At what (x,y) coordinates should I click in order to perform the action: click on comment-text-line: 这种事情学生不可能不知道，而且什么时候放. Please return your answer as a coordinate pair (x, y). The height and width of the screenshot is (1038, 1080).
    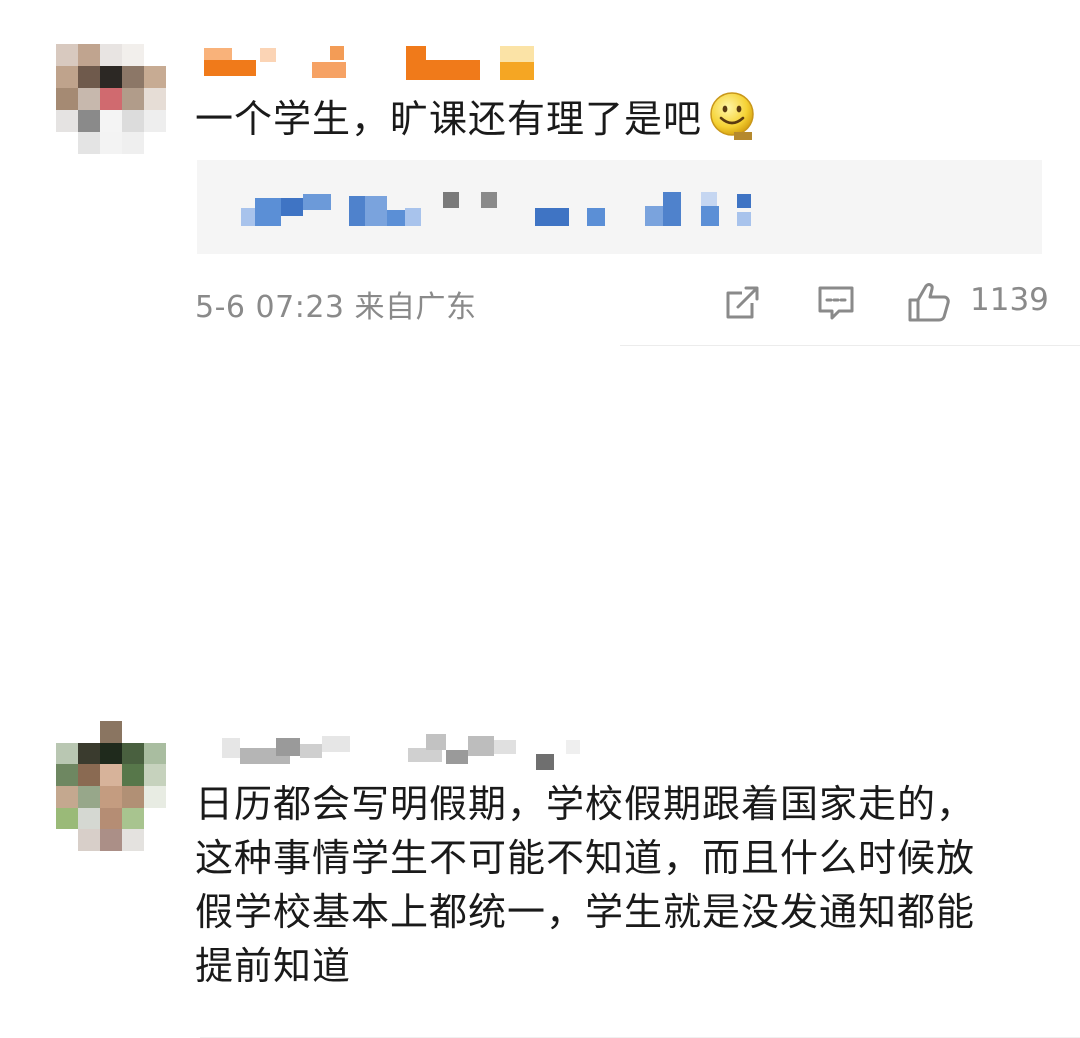
    Looking at the image, I should click on (585, 858).